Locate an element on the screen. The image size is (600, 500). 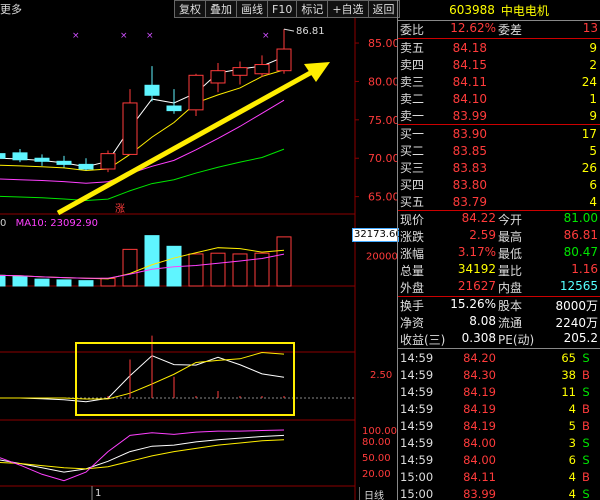
bid-level-label: 买一 is located at coordinates (412, 134).